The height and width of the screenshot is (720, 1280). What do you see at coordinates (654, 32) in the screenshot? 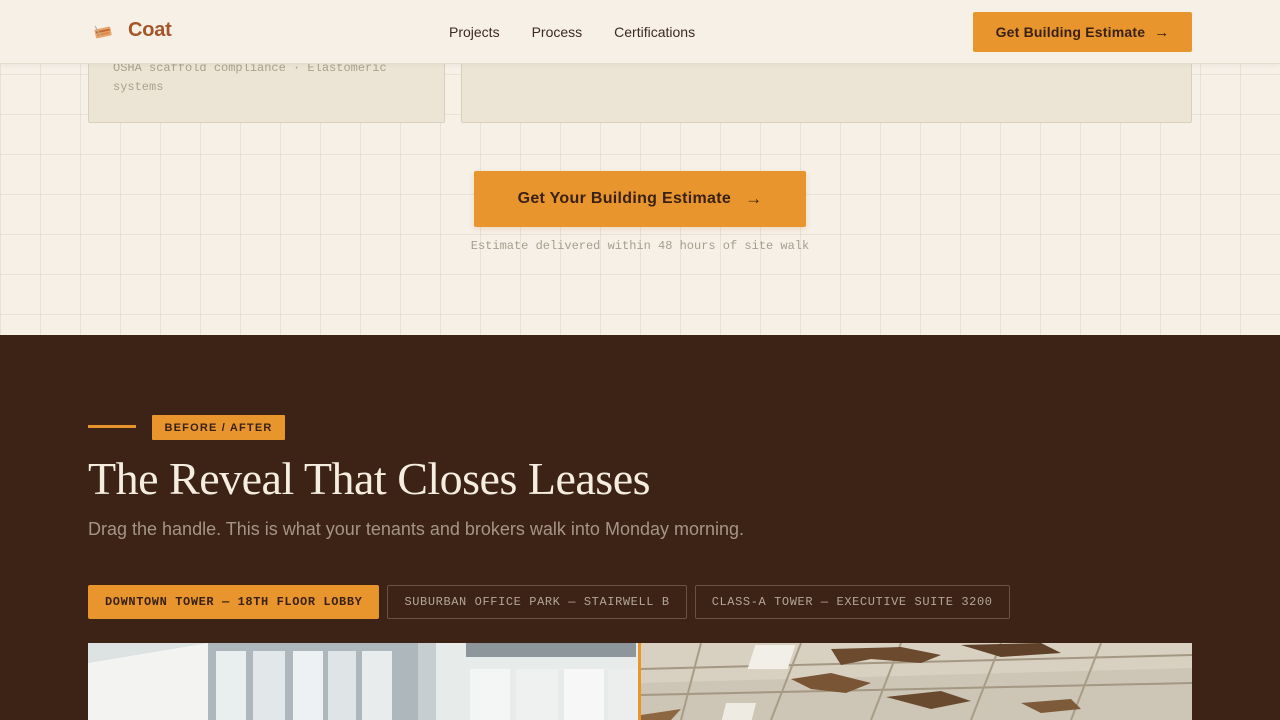
I see `nav-certifications: Certifications` at bounding box center [654, 32].